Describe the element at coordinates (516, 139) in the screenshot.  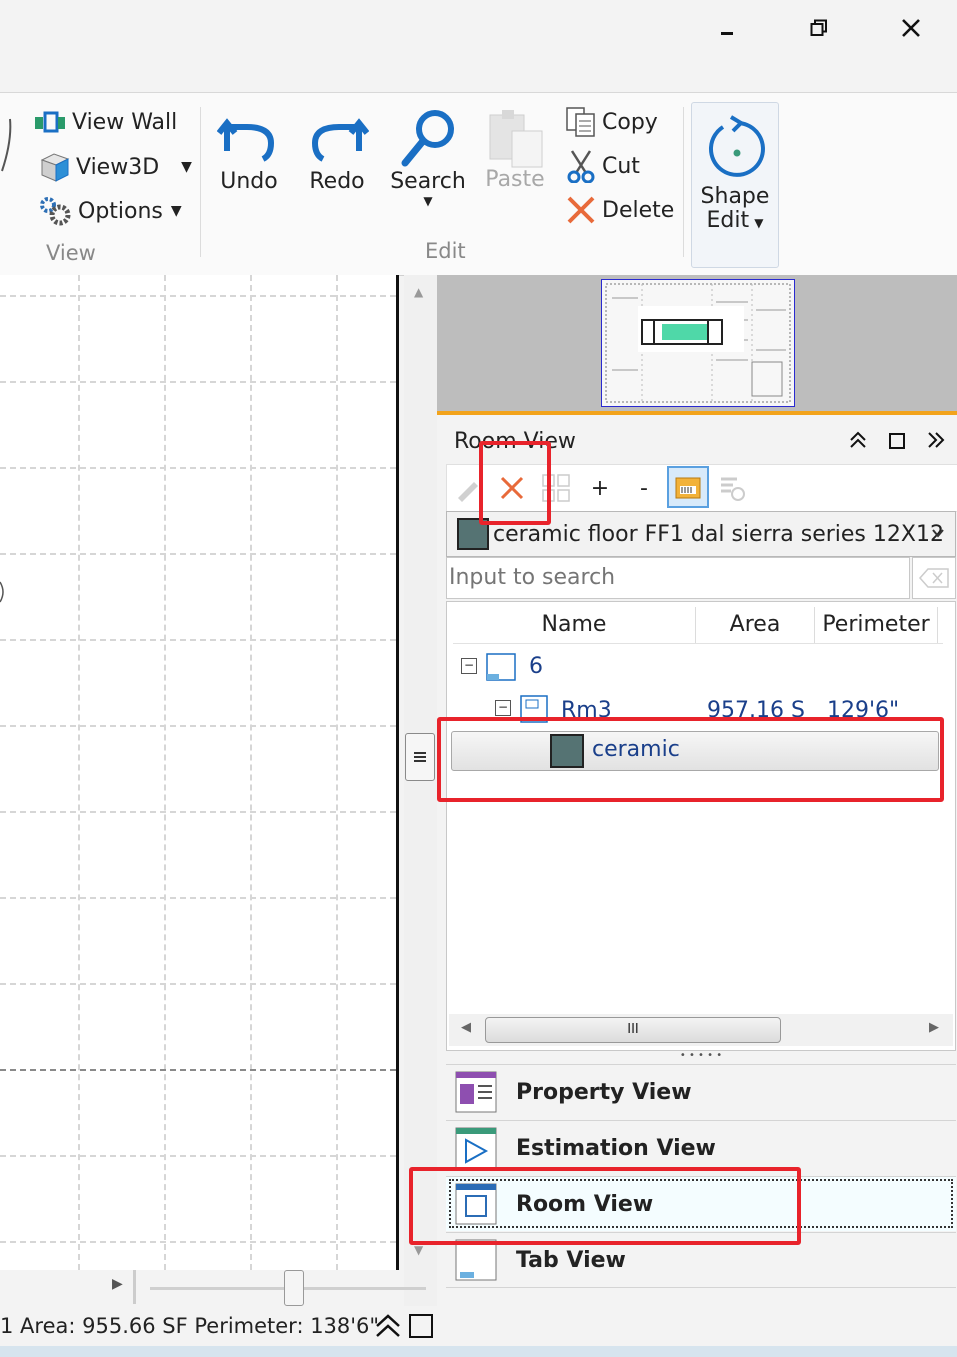
I see `paste-icon` at that location.